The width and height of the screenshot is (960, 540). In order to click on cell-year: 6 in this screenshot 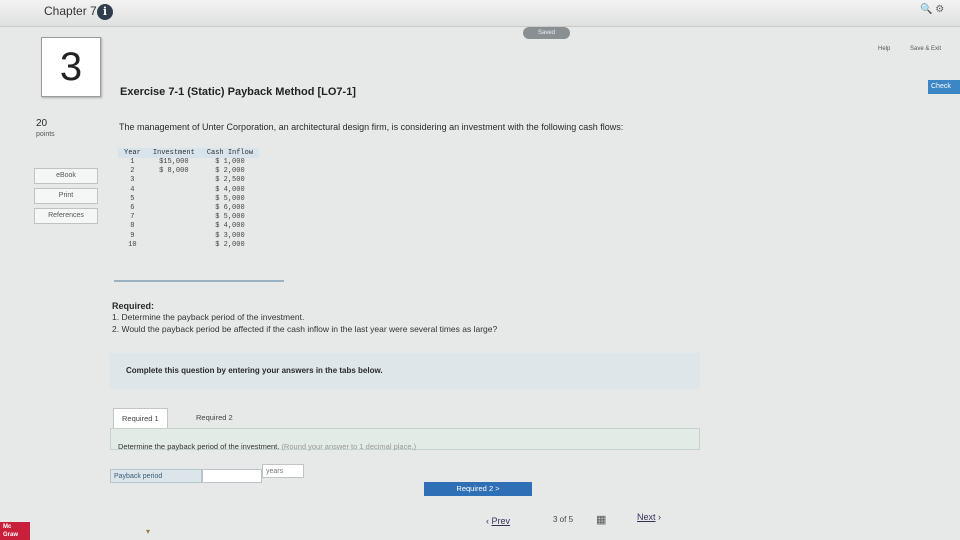, I will do `click(132, 208)`.